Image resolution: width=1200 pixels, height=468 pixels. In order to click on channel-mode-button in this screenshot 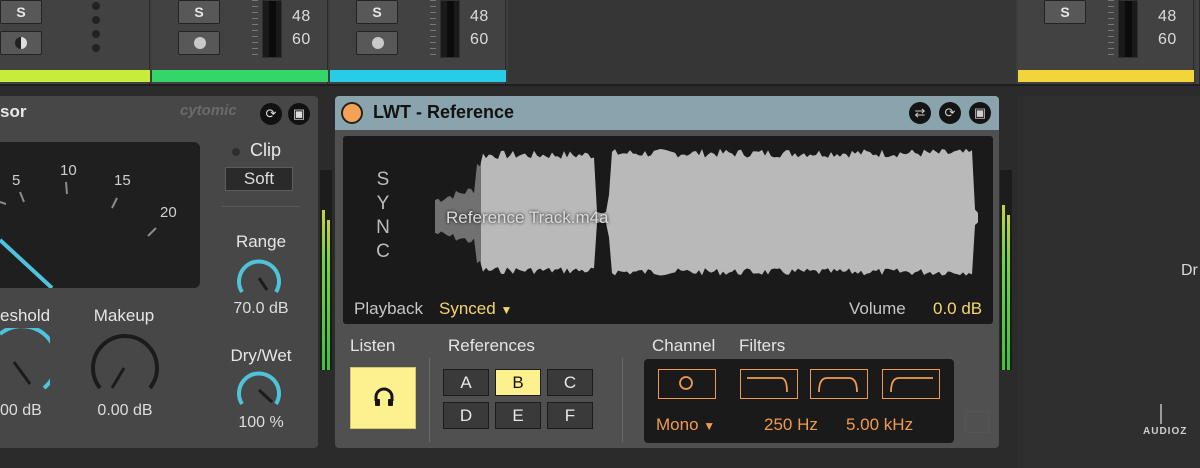, I will do `click(687, 384)`.